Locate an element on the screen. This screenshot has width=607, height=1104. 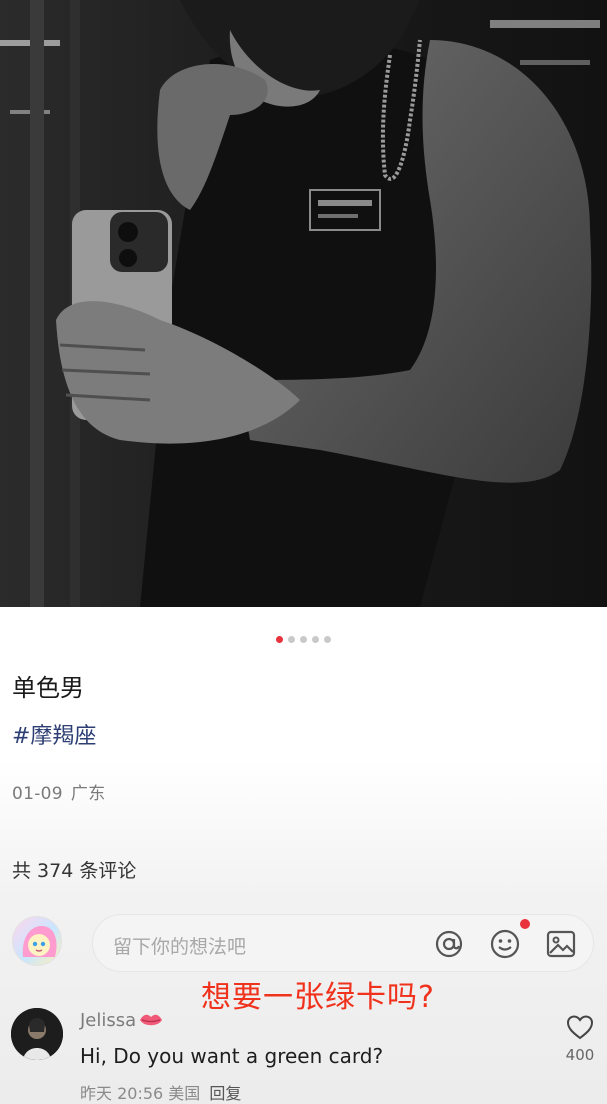
commenter-name: Jelissa is located at coordinates (108, 1020).